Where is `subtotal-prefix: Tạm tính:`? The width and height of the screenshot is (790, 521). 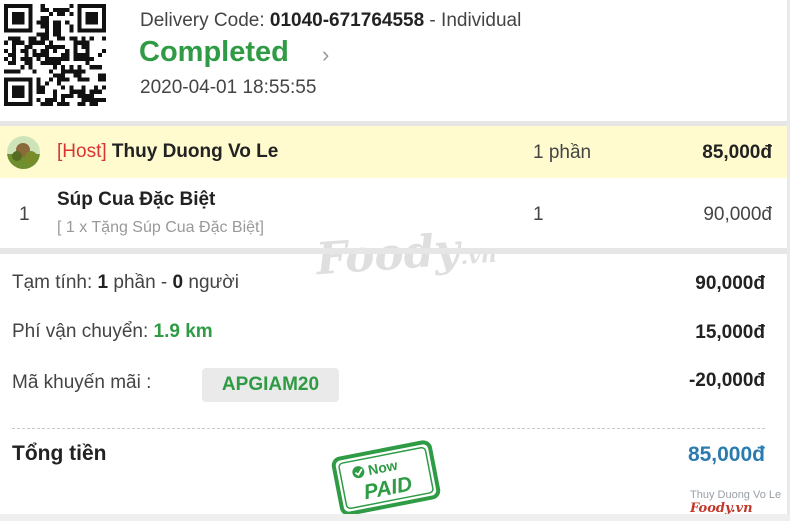 subtotal-prefix: Tạm tính: is located at coordinates (55, 282).